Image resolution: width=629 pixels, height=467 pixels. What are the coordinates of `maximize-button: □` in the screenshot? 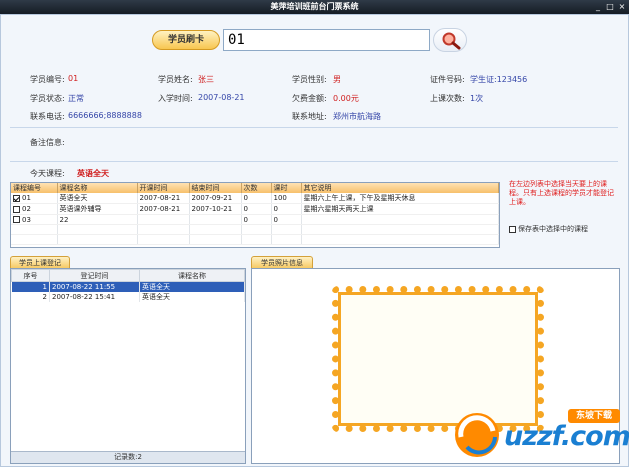 It's located at (610, 7).